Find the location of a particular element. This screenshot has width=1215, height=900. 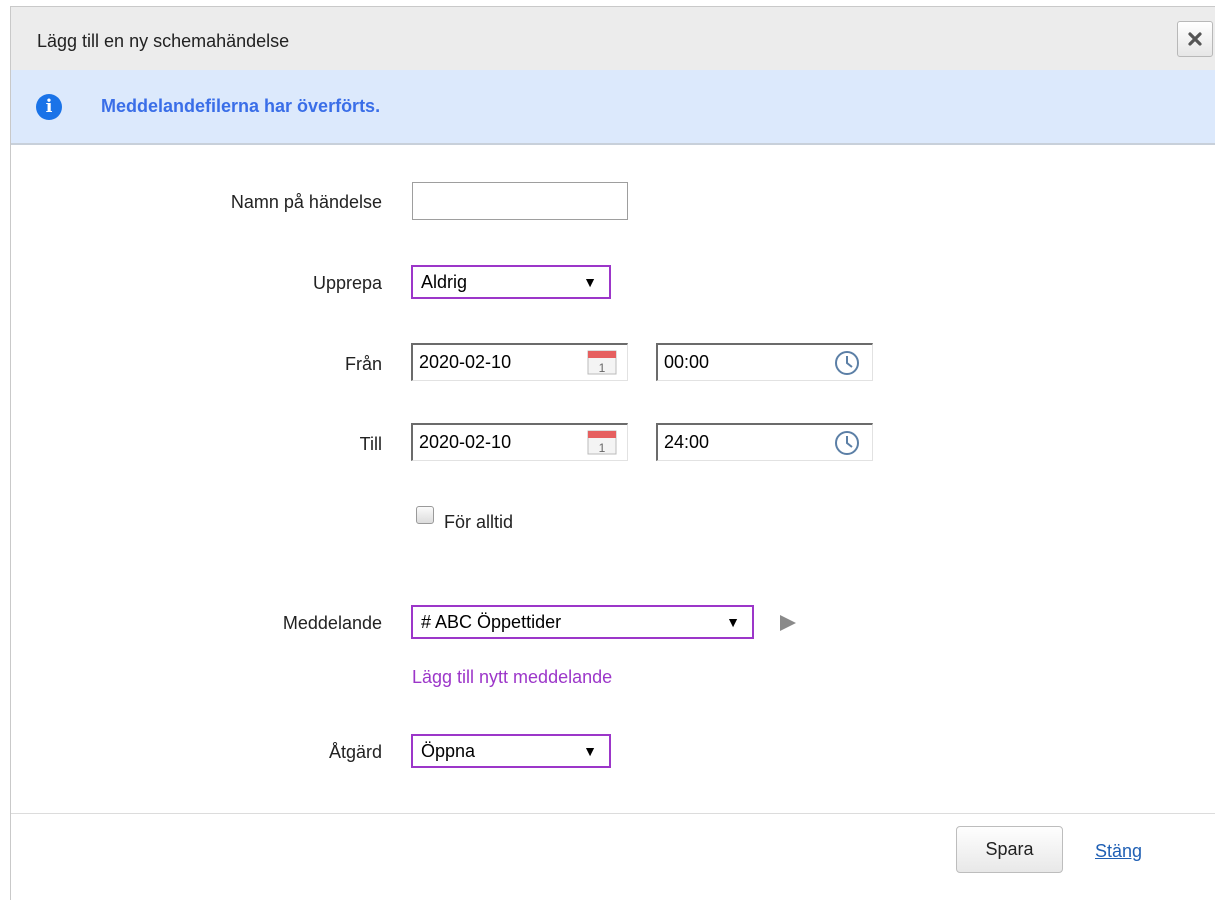

to-label: Till is located at coordinates (370, 444).